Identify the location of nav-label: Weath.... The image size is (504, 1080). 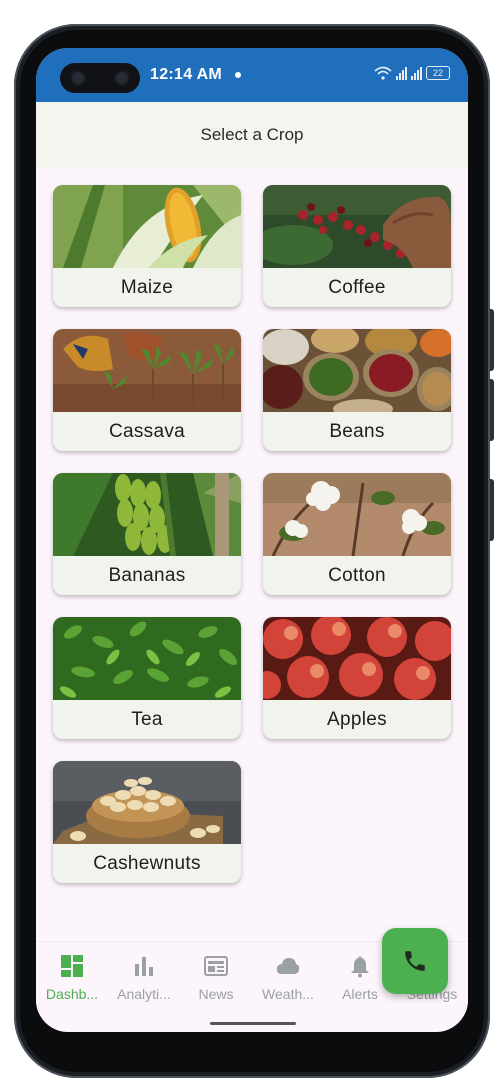
(288, 994).